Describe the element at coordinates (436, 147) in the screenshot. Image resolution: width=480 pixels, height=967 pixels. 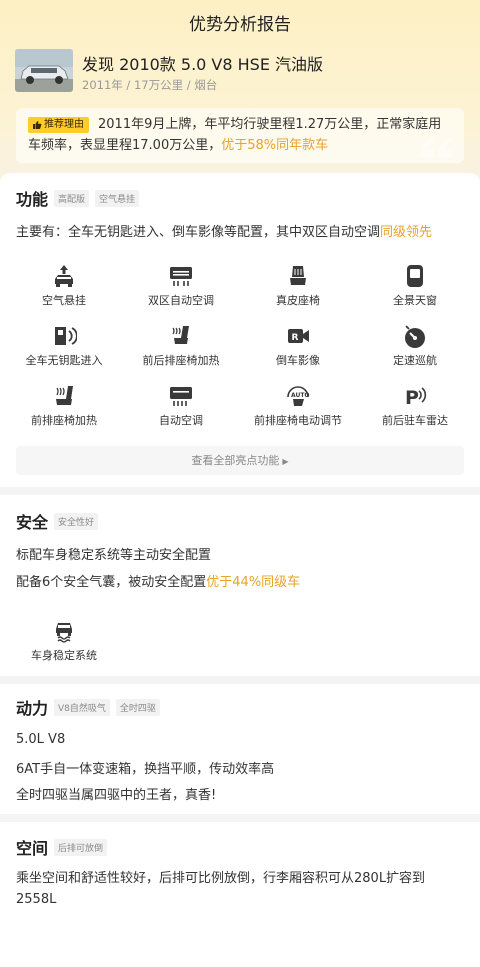
I see `decorative-quote-icon` at that location.